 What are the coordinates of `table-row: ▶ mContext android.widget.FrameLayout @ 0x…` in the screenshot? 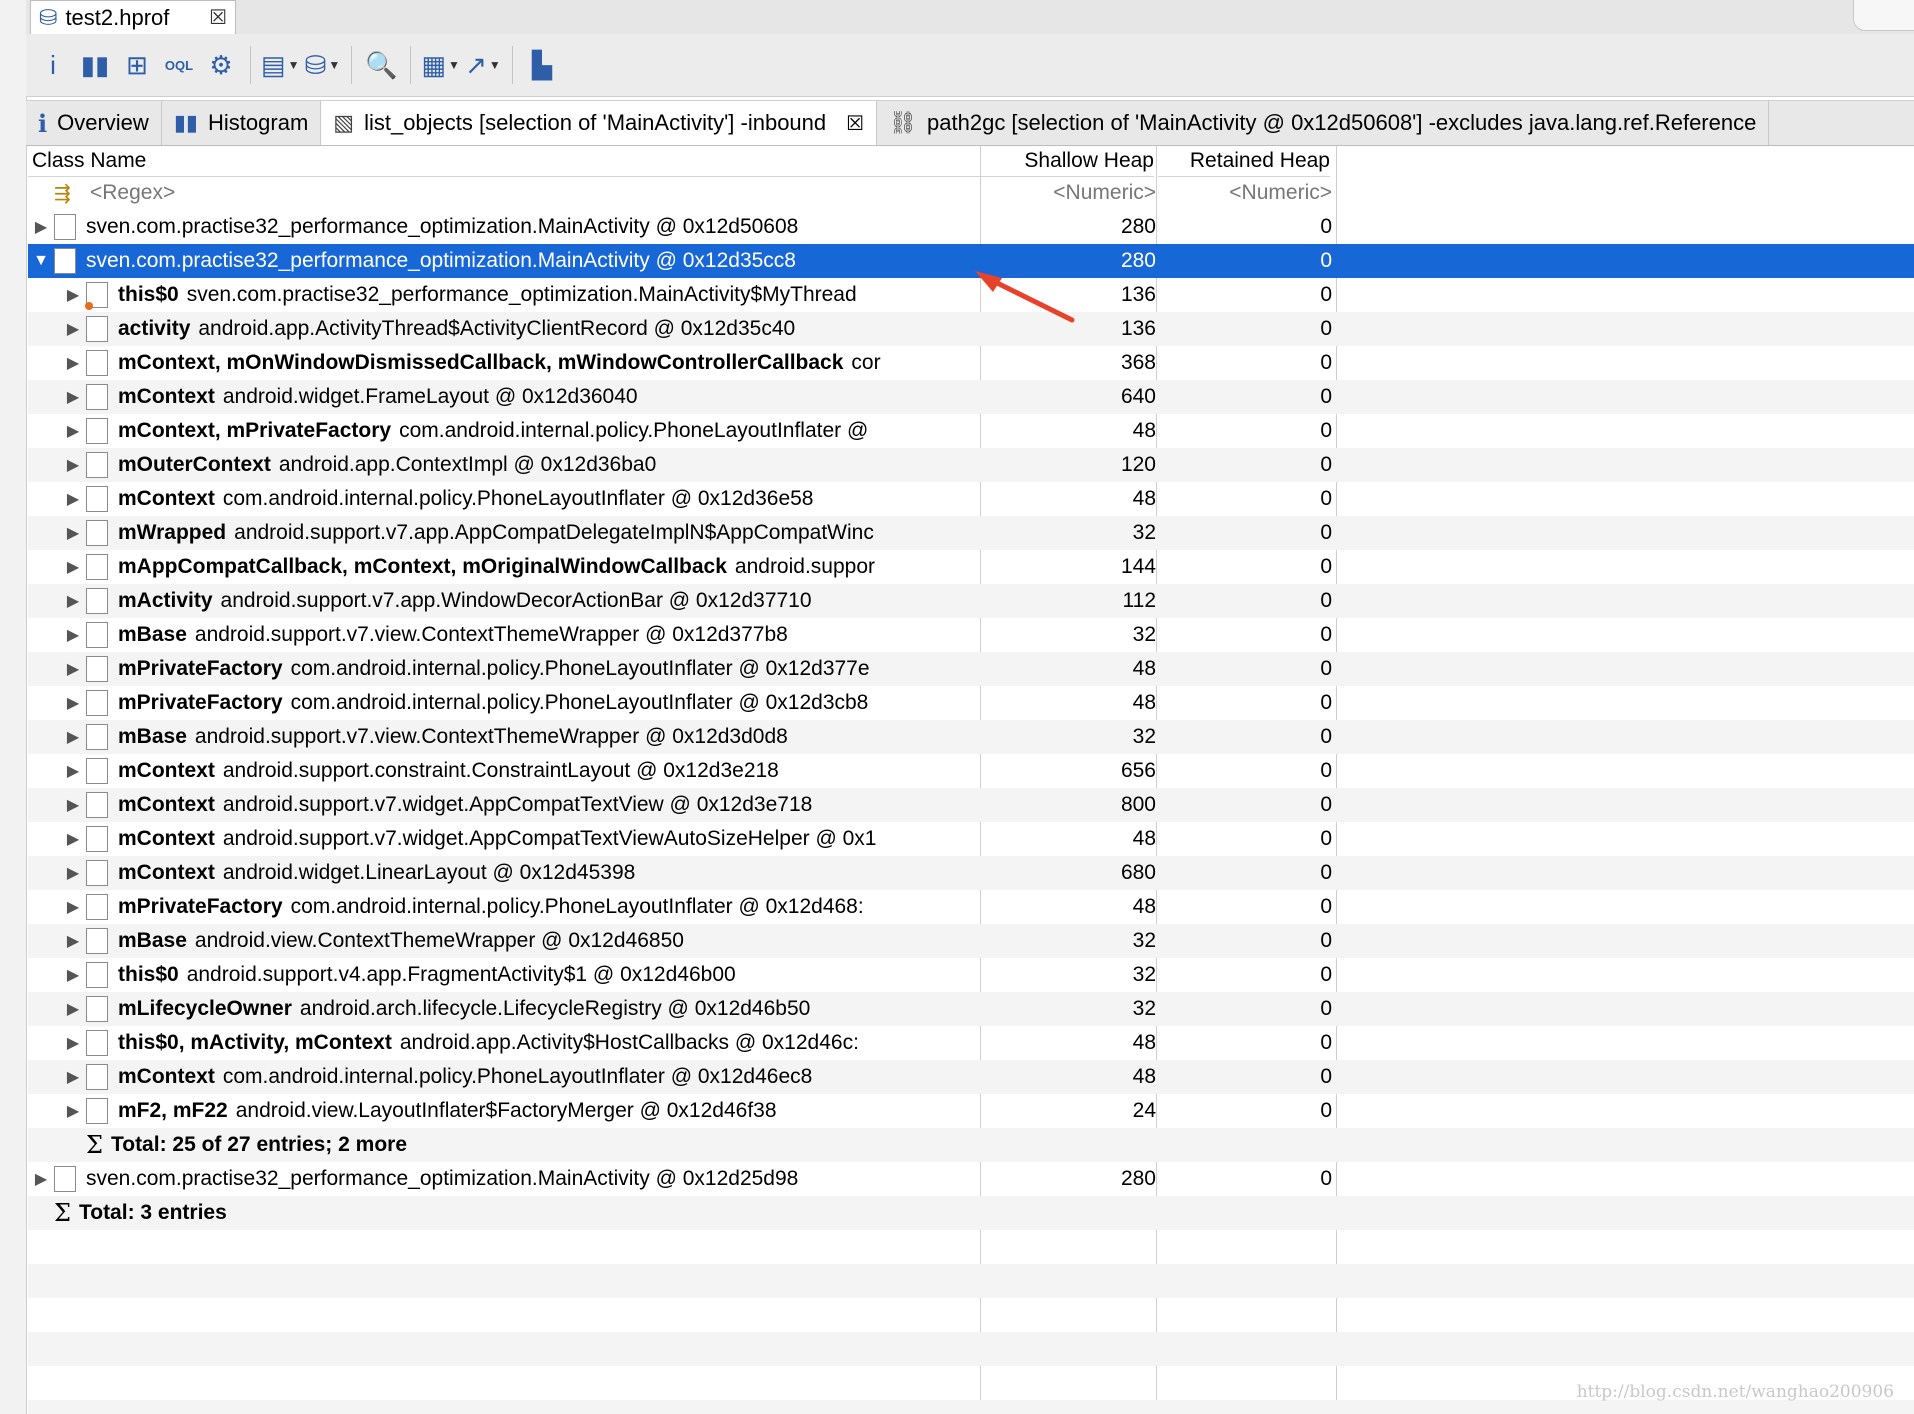 It's located at (971, 397).